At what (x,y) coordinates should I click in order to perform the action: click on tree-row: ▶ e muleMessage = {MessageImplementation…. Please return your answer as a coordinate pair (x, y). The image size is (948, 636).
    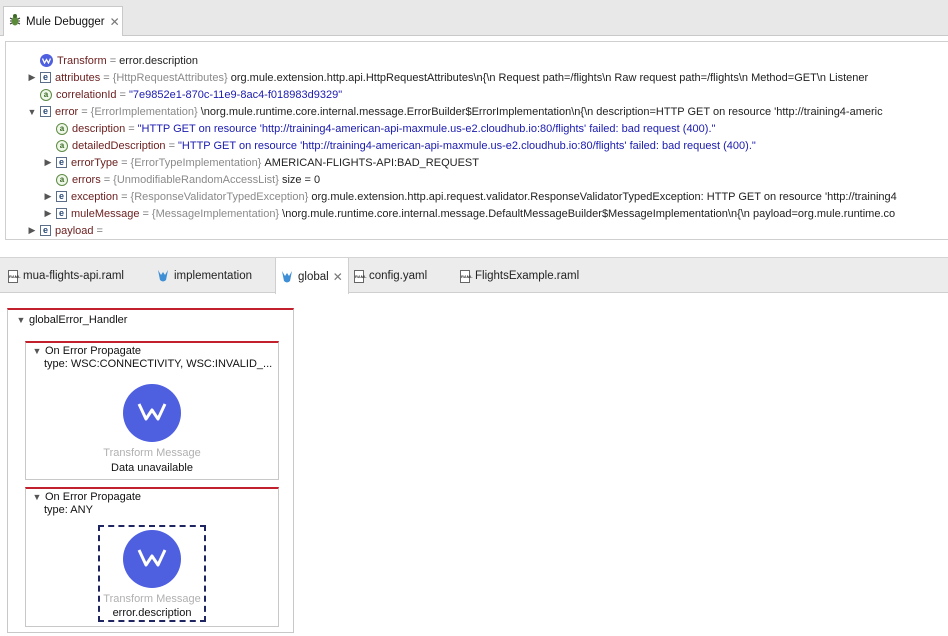
    Looking at the image, I should click on (469, 213).